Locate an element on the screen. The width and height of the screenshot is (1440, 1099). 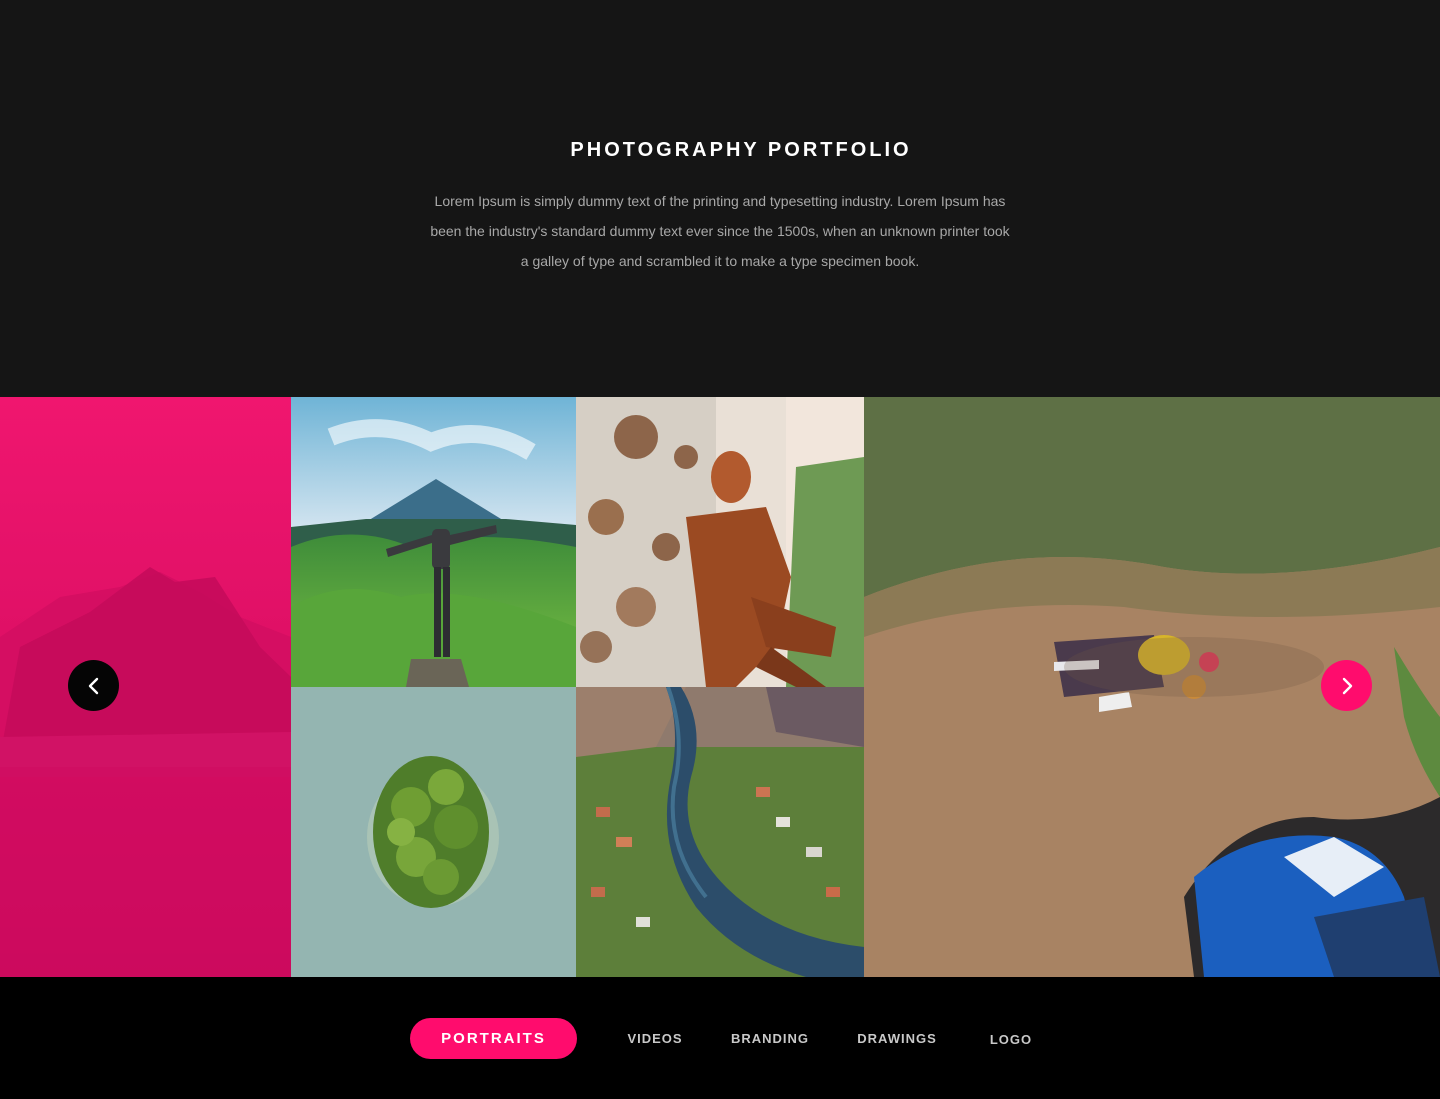
next-slide-button is located at coordinates (1346, 685).